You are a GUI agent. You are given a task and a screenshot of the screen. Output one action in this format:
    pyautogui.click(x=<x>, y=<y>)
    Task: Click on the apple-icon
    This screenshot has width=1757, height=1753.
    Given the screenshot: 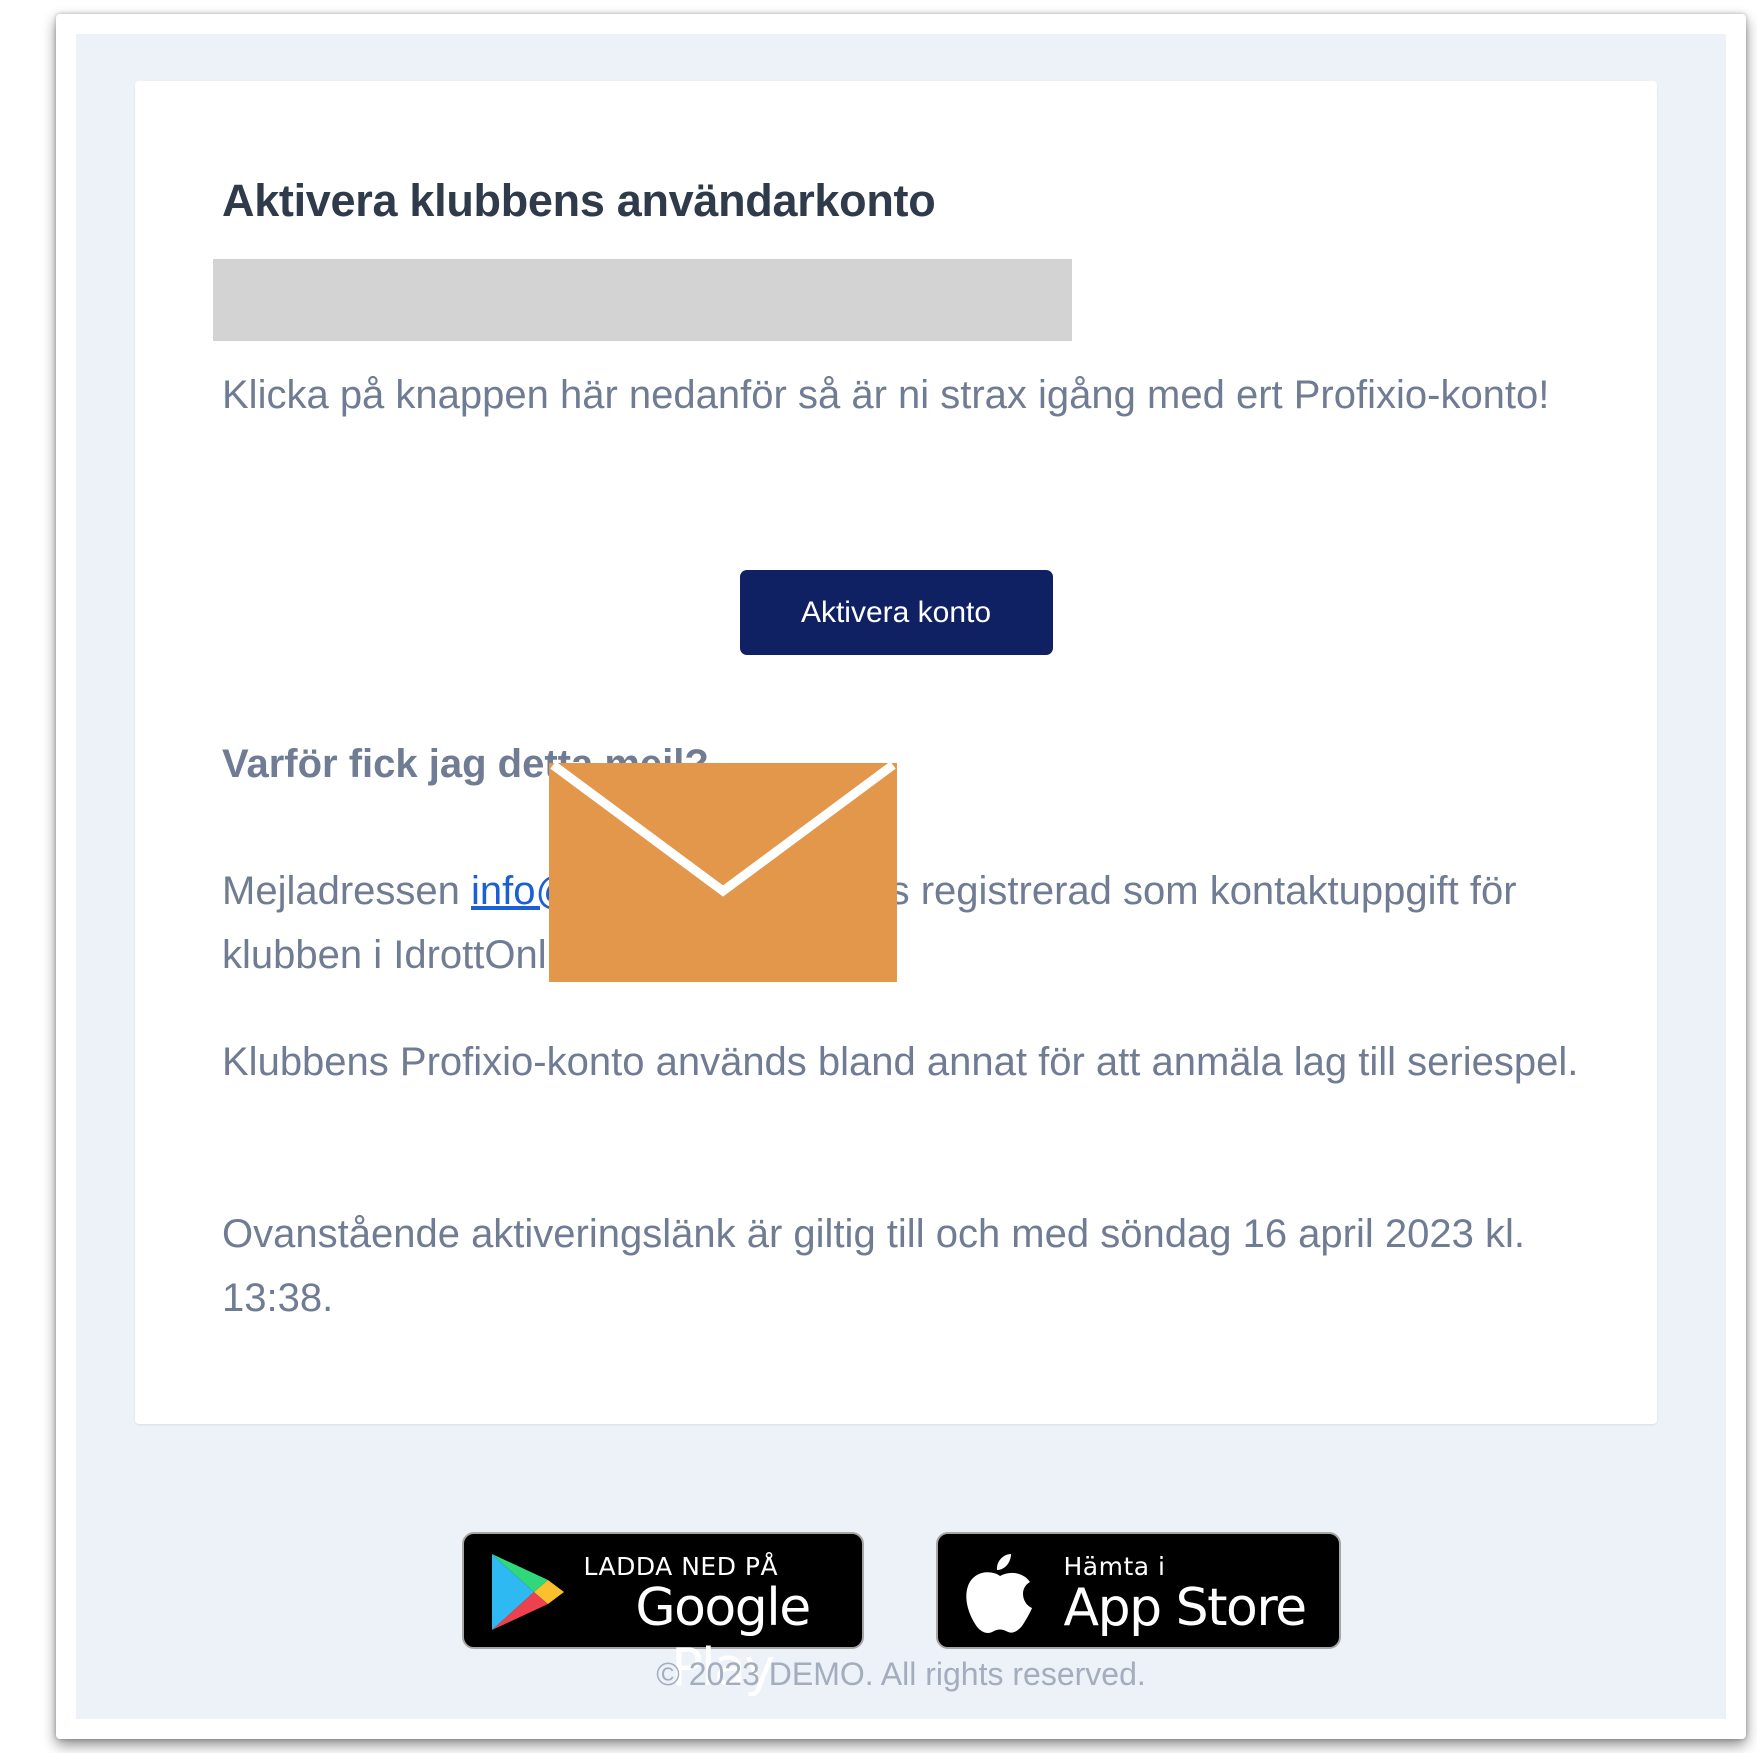 What is the action you would take?
    pyautogui.click(x=998, y=1593)
    